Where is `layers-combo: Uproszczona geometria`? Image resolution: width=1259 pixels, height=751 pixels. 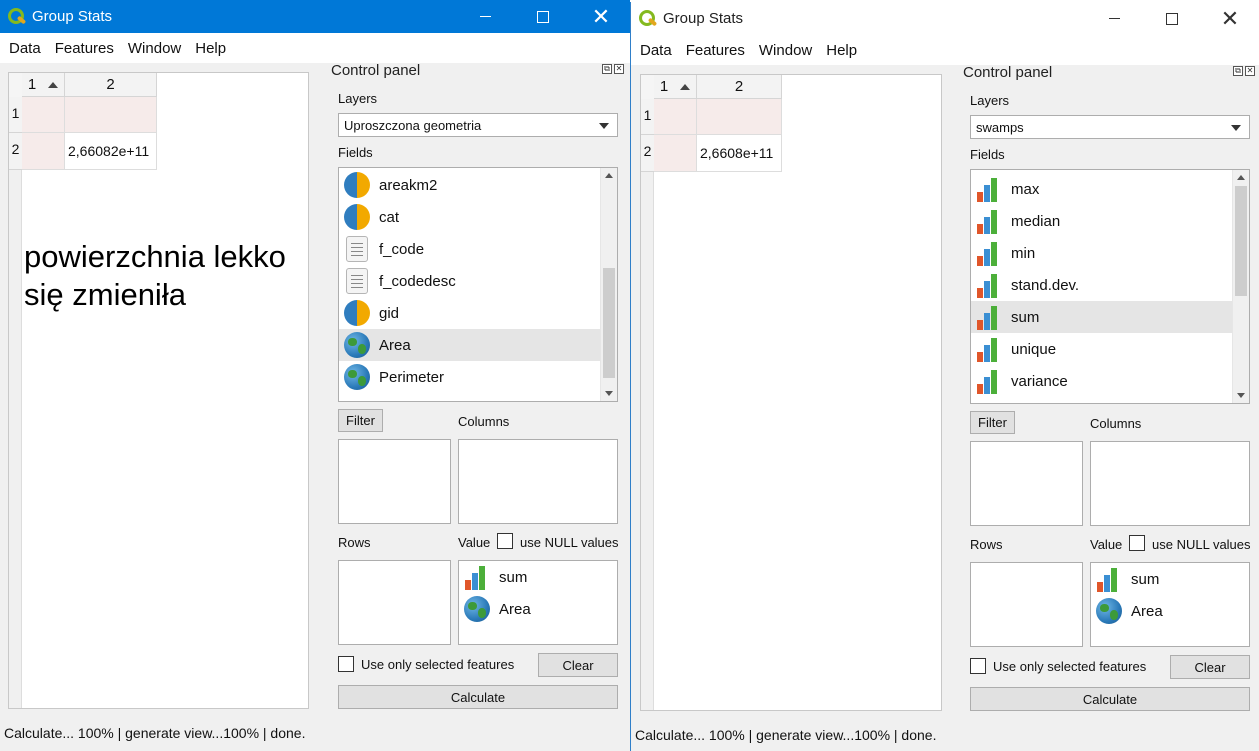
layers-combo: Uproszczona geometria is located at coordinates (478, 125).